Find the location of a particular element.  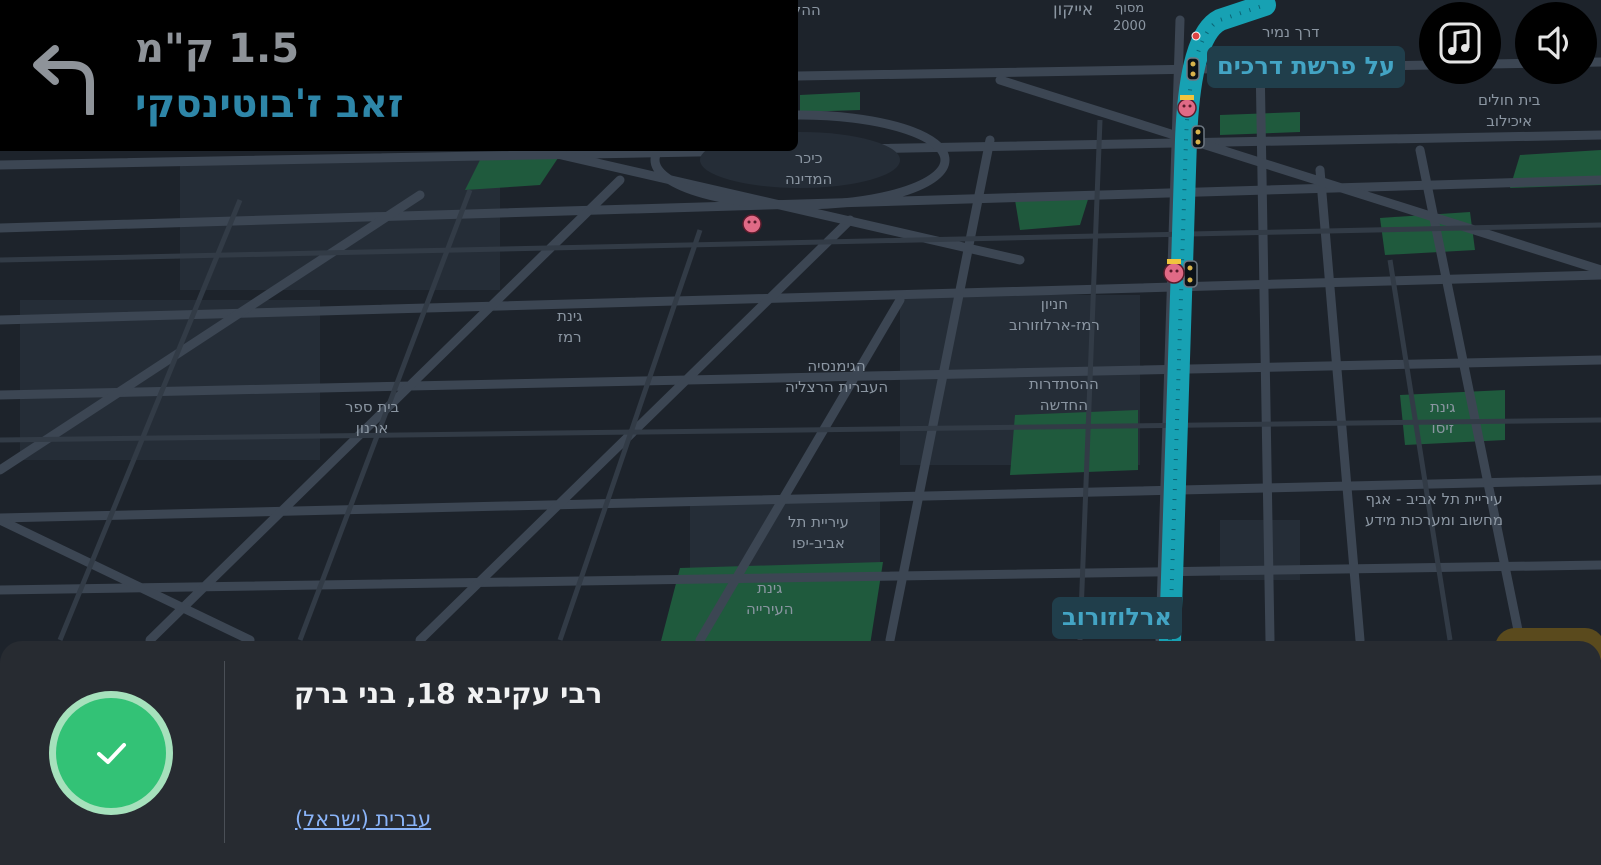

next-street-name: זאב ז'בוטינסקי is located at coordinates (269, 104).